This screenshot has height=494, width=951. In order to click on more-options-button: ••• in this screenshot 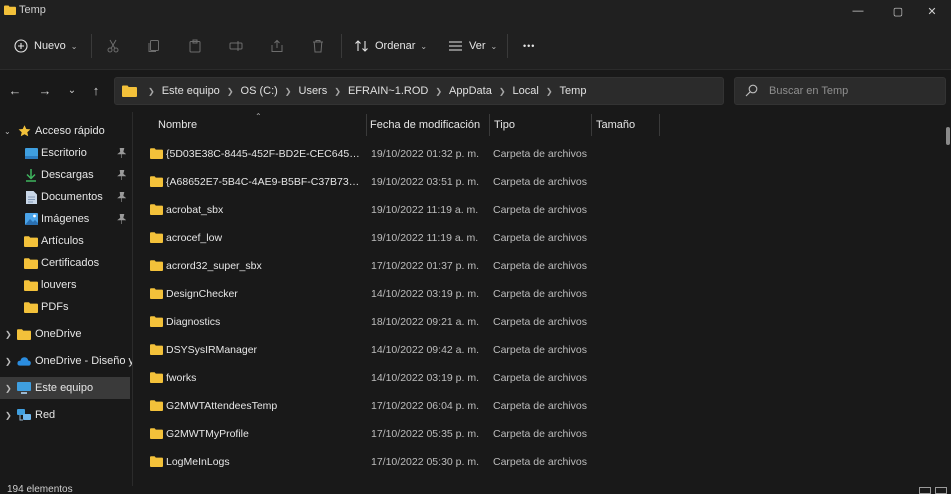, I will do `click(529, 46)`.